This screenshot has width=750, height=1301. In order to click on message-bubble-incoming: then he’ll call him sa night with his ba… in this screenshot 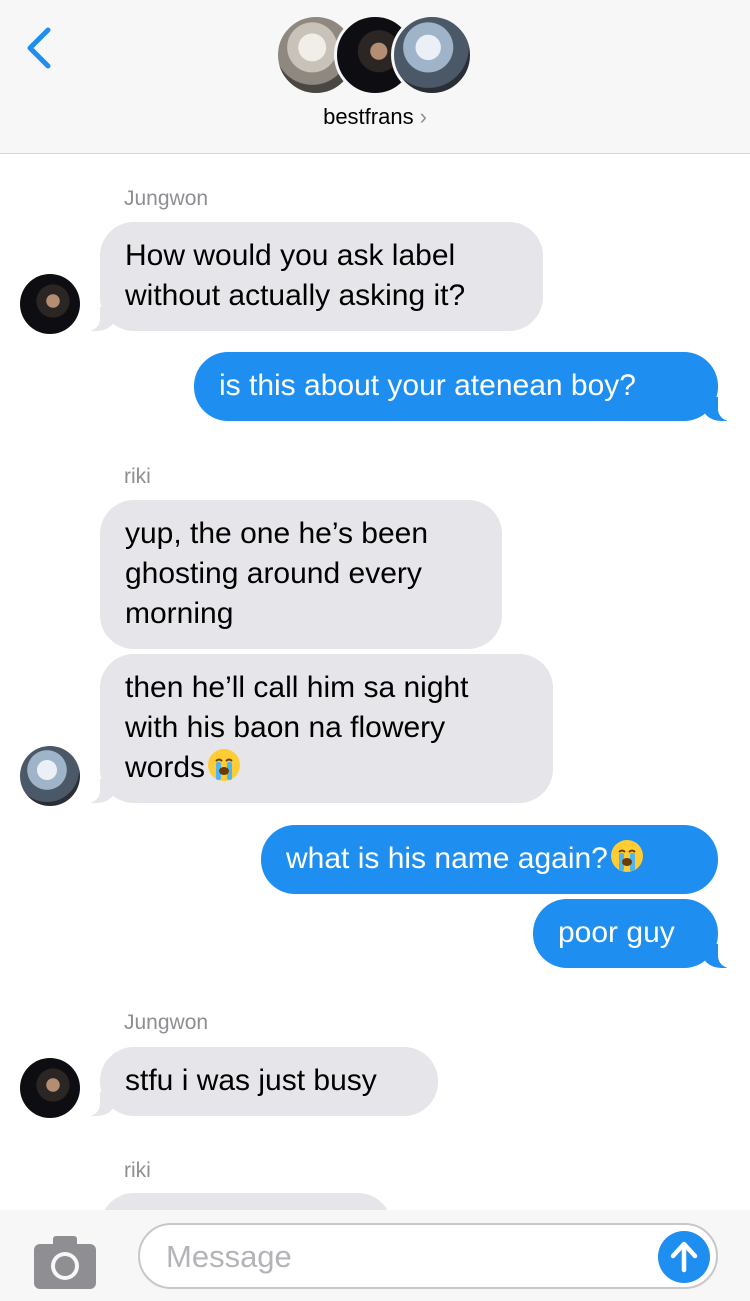, I will do `click(319, 728)`.